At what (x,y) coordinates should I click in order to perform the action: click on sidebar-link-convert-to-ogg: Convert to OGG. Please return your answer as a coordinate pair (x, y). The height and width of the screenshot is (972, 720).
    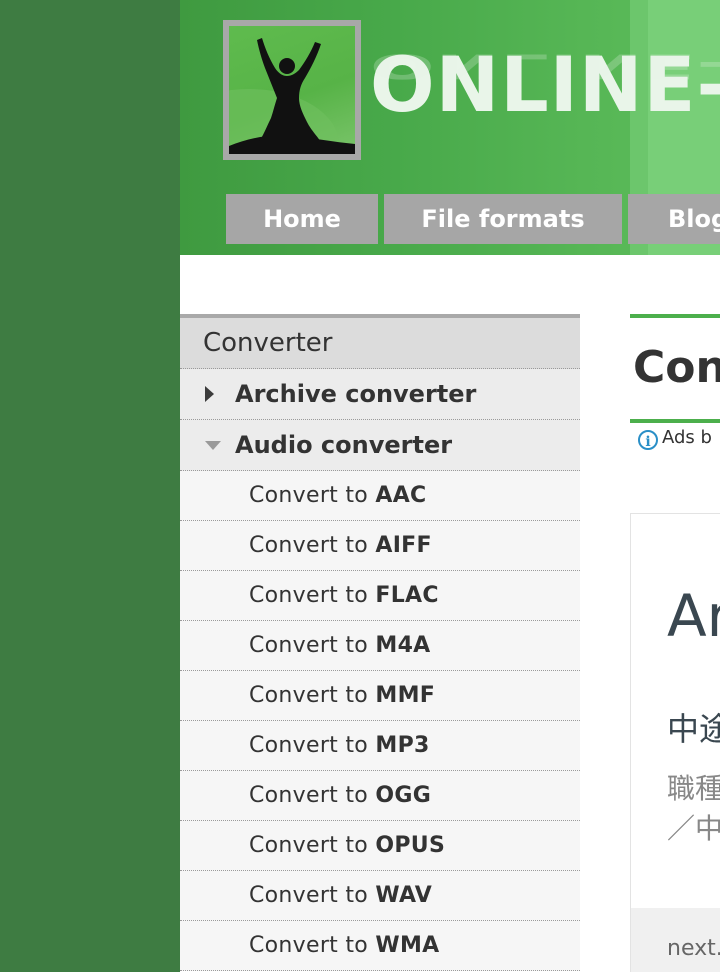
    Looking at the image, I should click on (380, 796).